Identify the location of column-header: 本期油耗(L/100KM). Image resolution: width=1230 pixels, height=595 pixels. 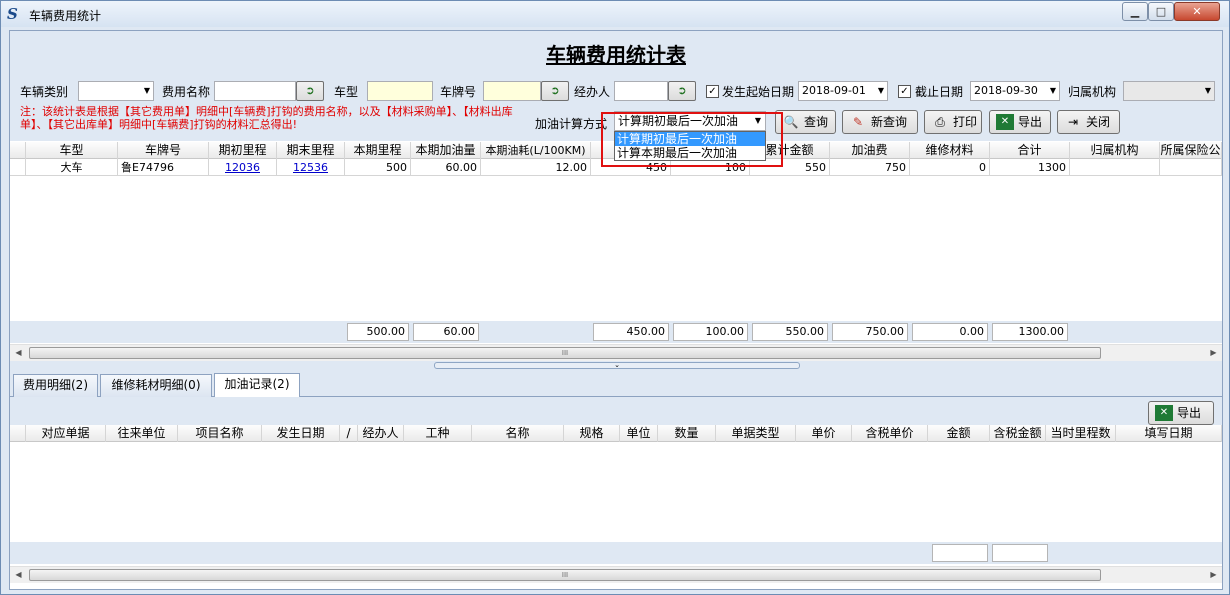
(536, 150).